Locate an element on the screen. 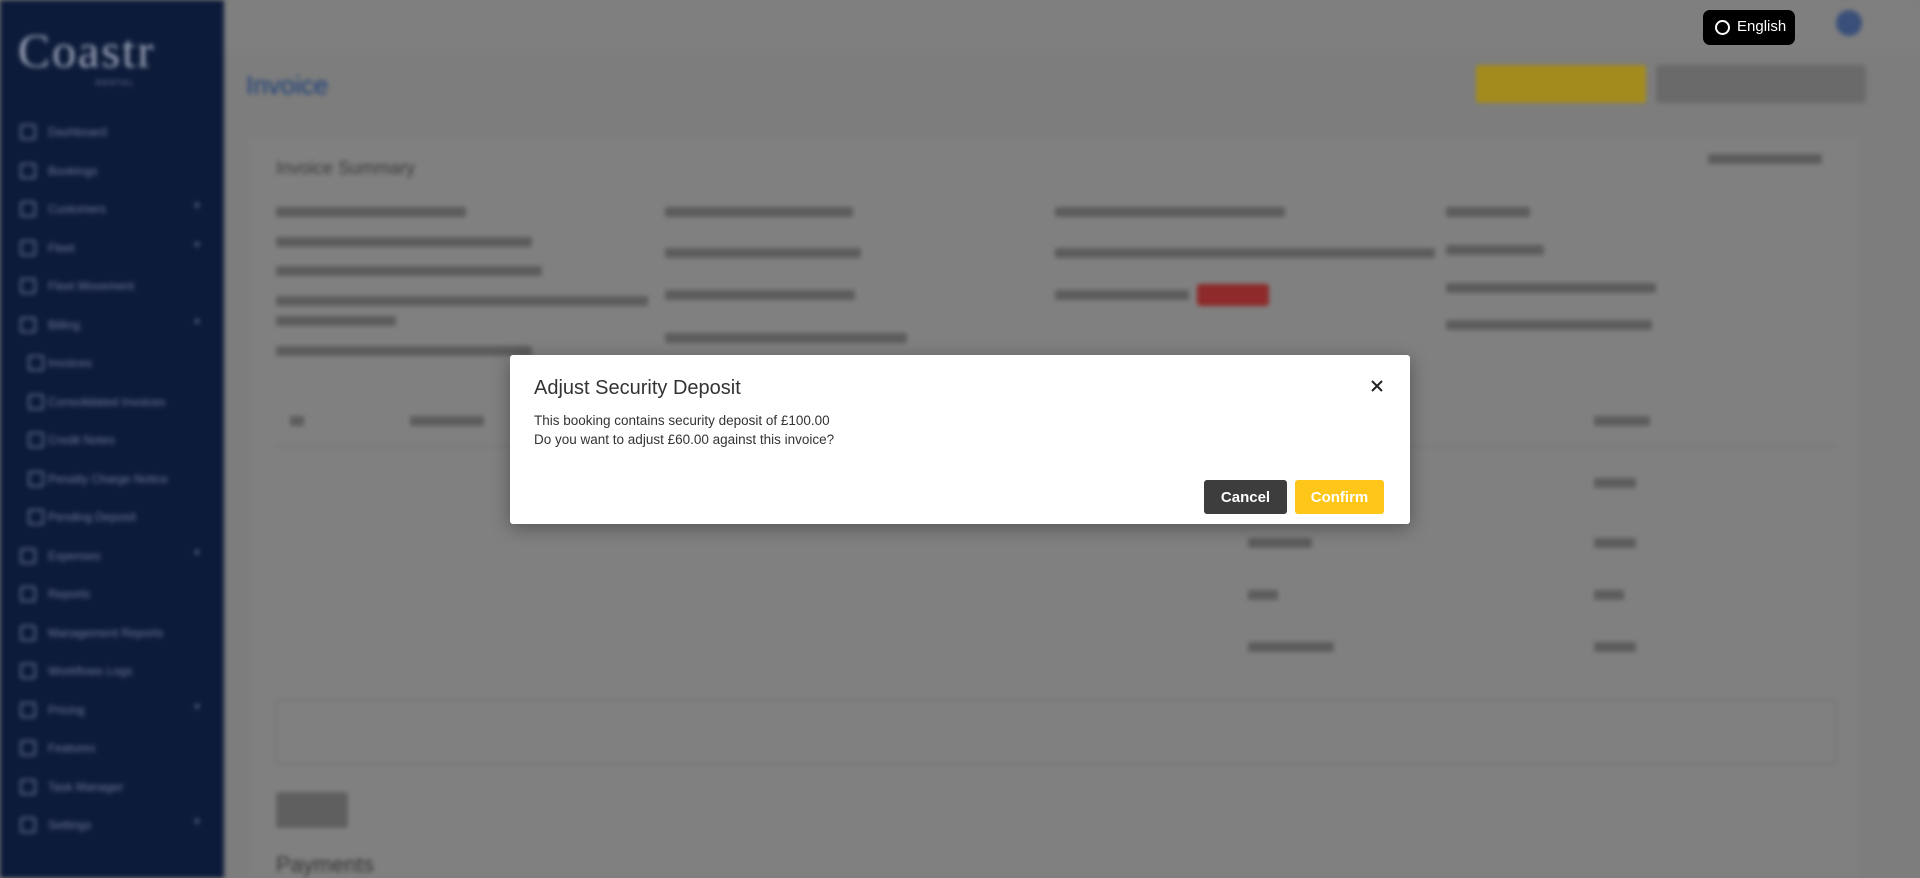 The image size is (1920, 878). sidebar-item: Bookings is located at coordinates (112, 170).